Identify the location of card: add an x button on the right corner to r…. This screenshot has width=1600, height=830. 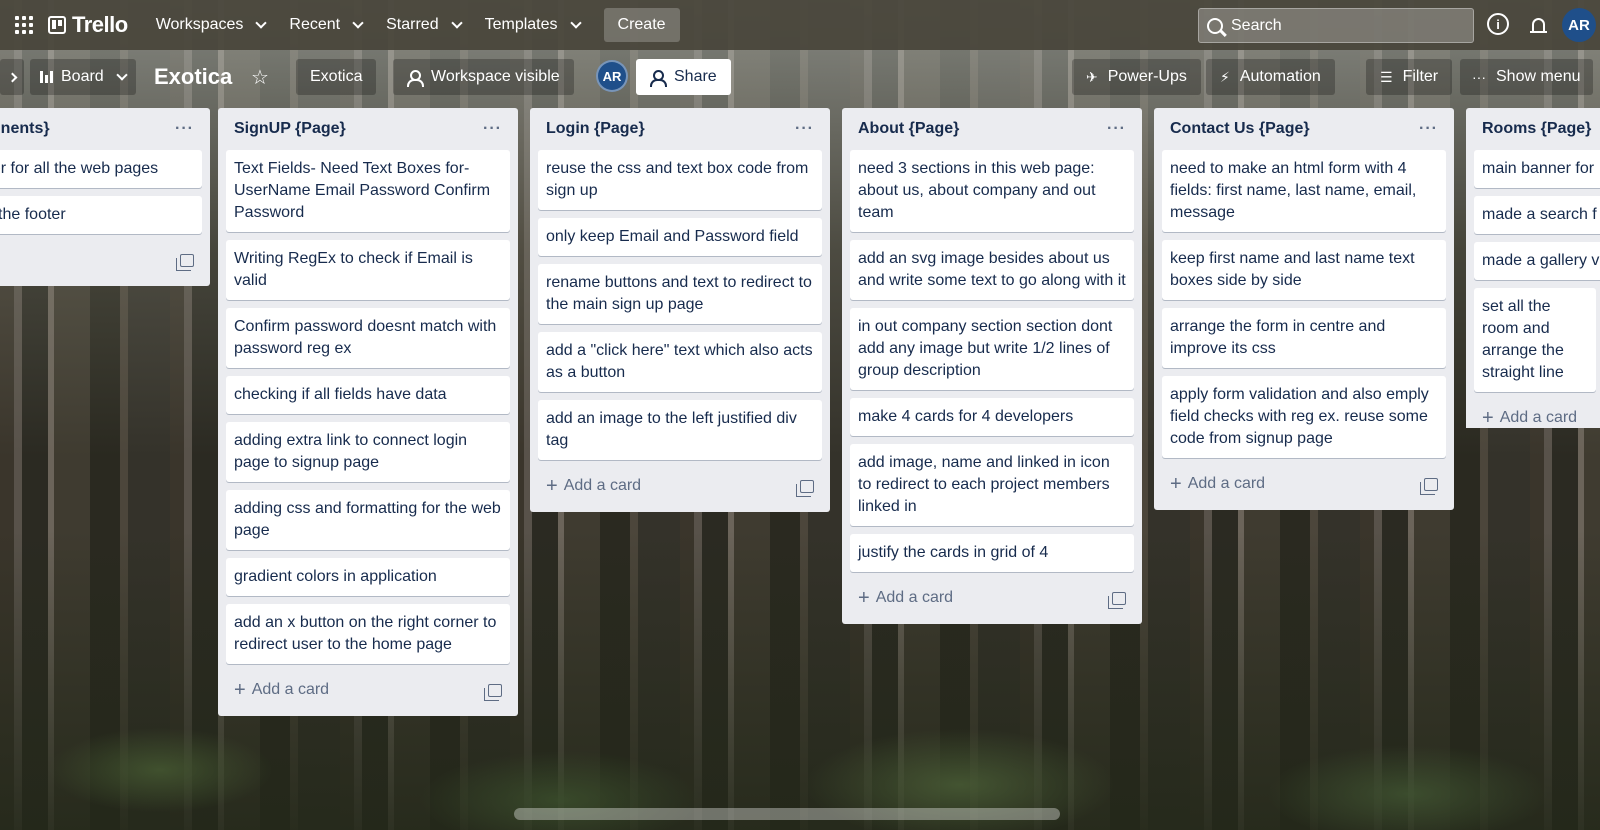
(368, 634).